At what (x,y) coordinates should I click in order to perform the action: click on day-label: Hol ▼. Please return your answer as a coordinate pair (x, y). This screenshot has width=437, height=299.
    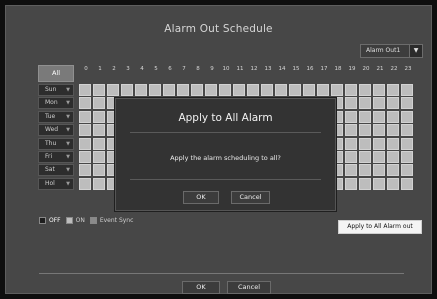
    Looking at the image, I should click on (56, 183).